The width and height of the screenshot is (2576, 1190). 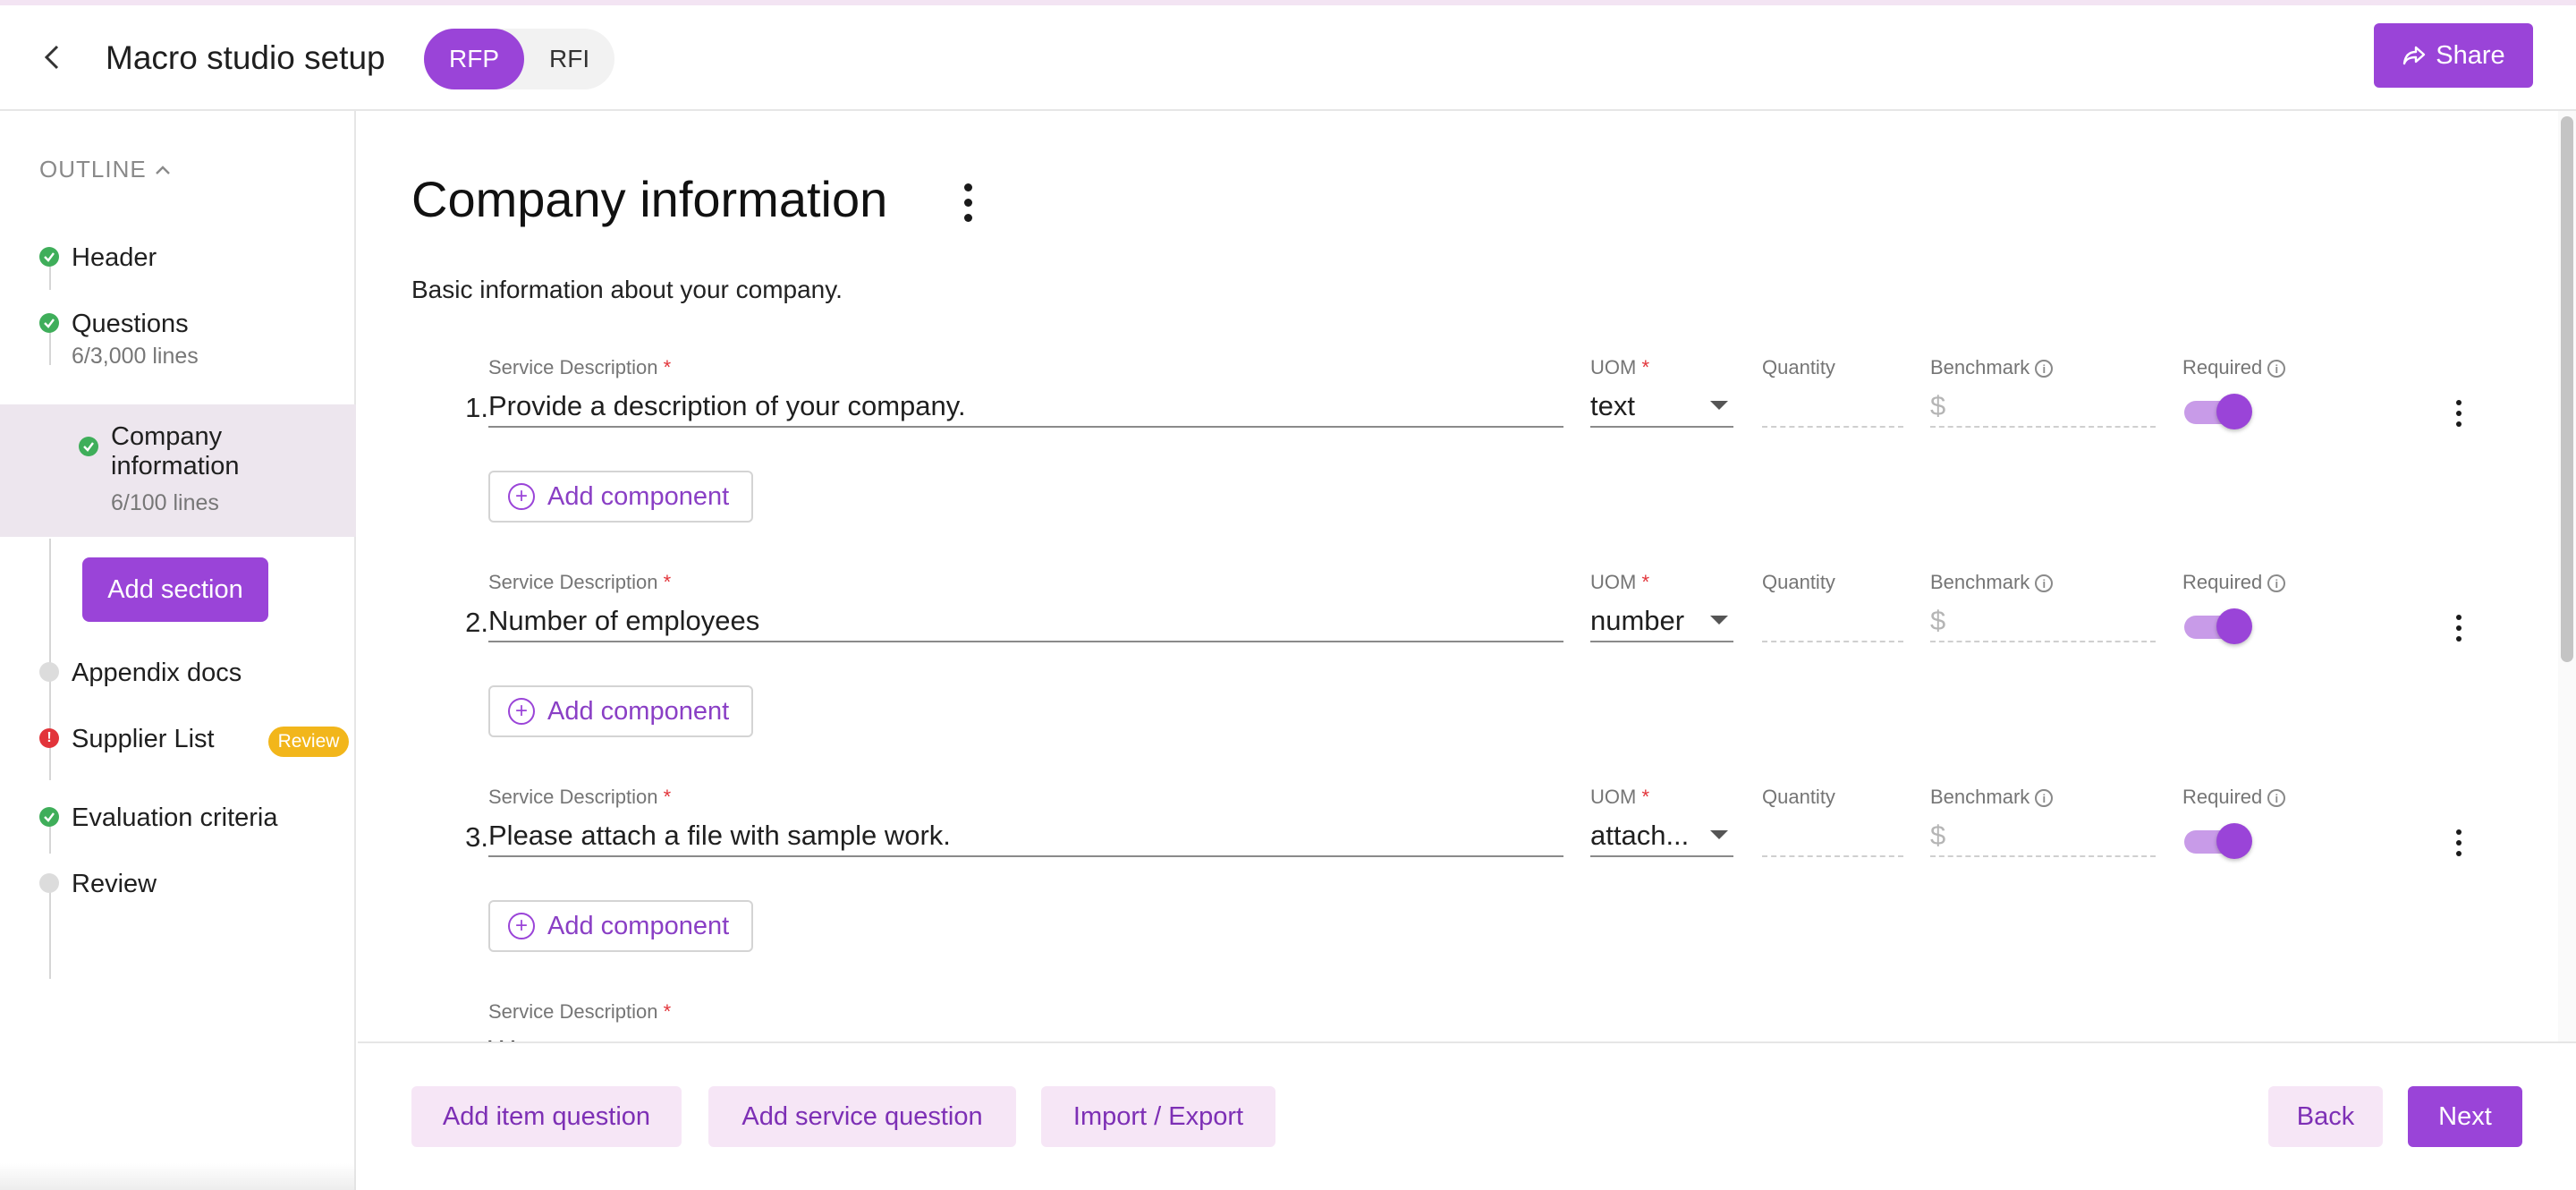 I want to click on section-title: Company information, so click(x=649, y=199).